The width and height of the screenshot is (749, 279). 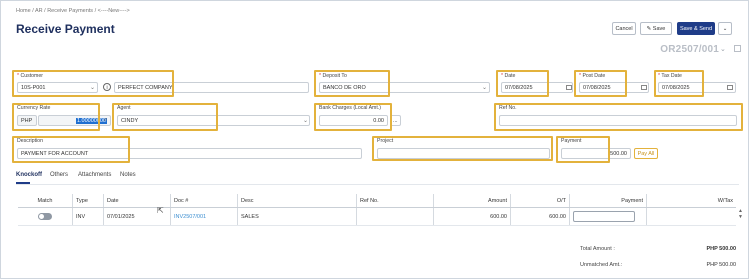 I want to click on deposit-to-highlight, so click(x=352, y=83).